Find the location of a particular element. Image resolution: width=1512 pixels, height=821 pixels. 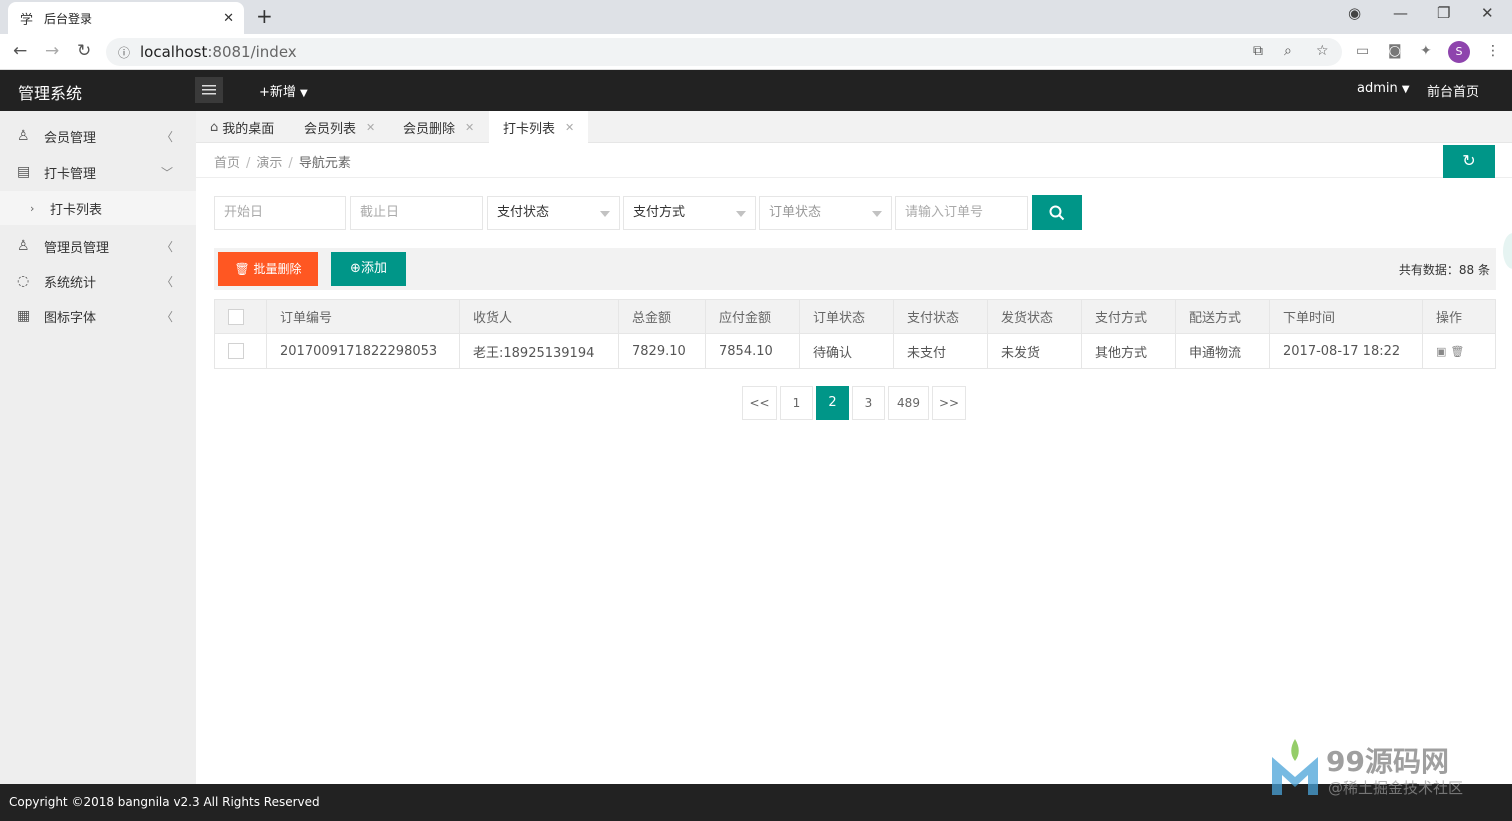

tab-member-list: 会员列表 ✕ is located at coordinates (339, 127).